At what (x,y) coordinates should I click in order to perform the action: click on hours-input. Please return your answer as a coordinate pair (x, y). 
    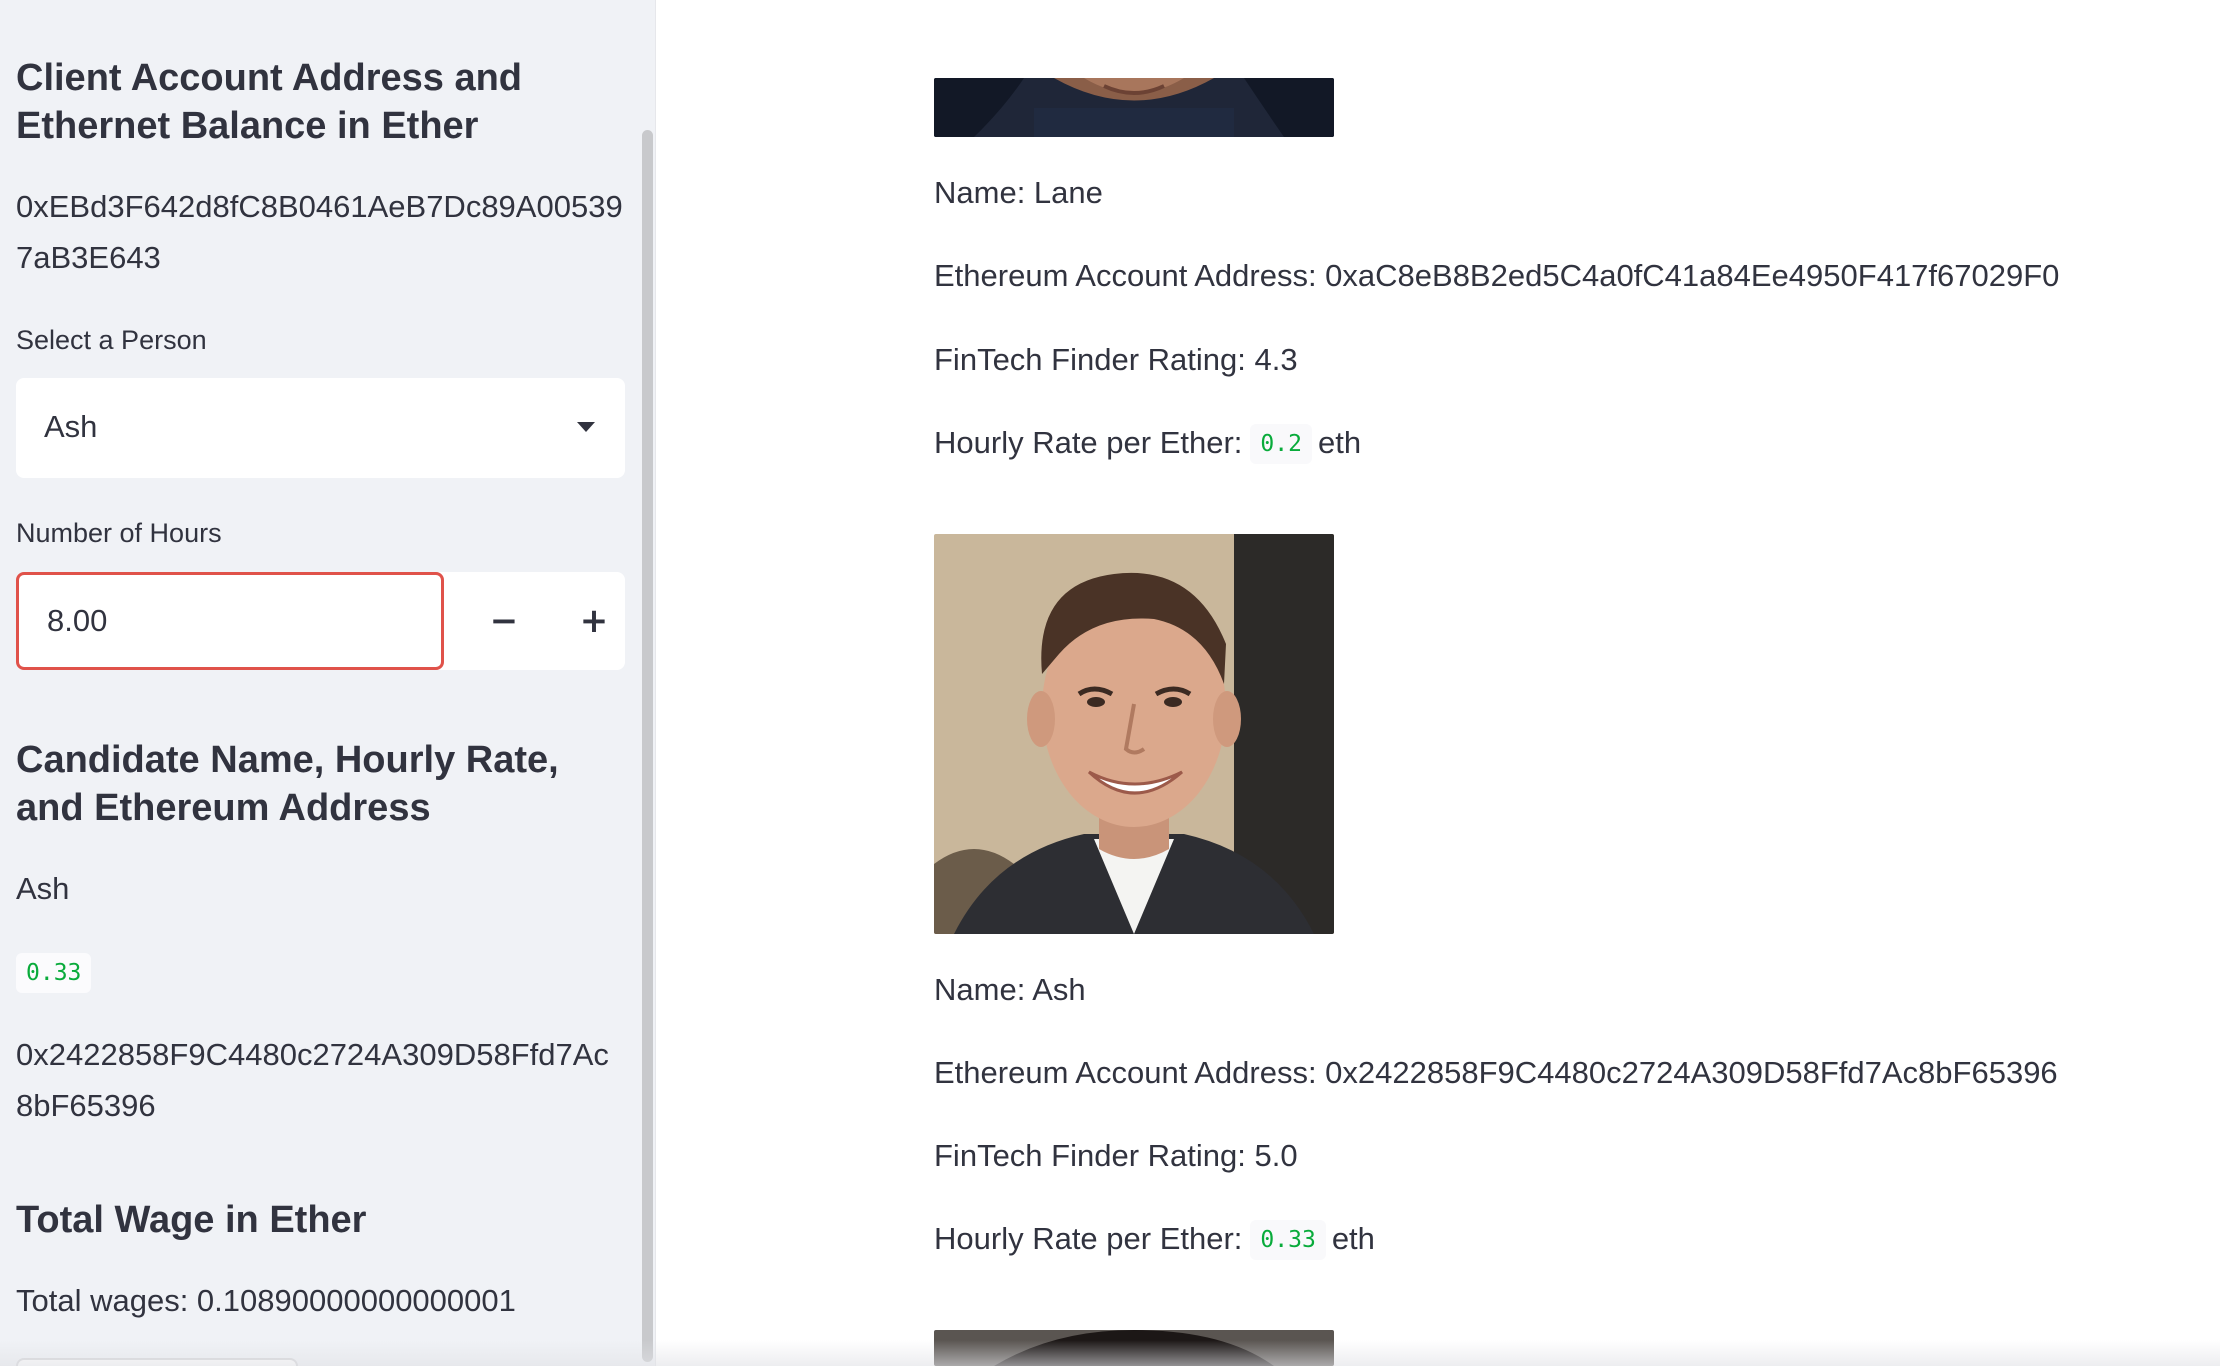
    Looking at the image, I should click on (230, 621).